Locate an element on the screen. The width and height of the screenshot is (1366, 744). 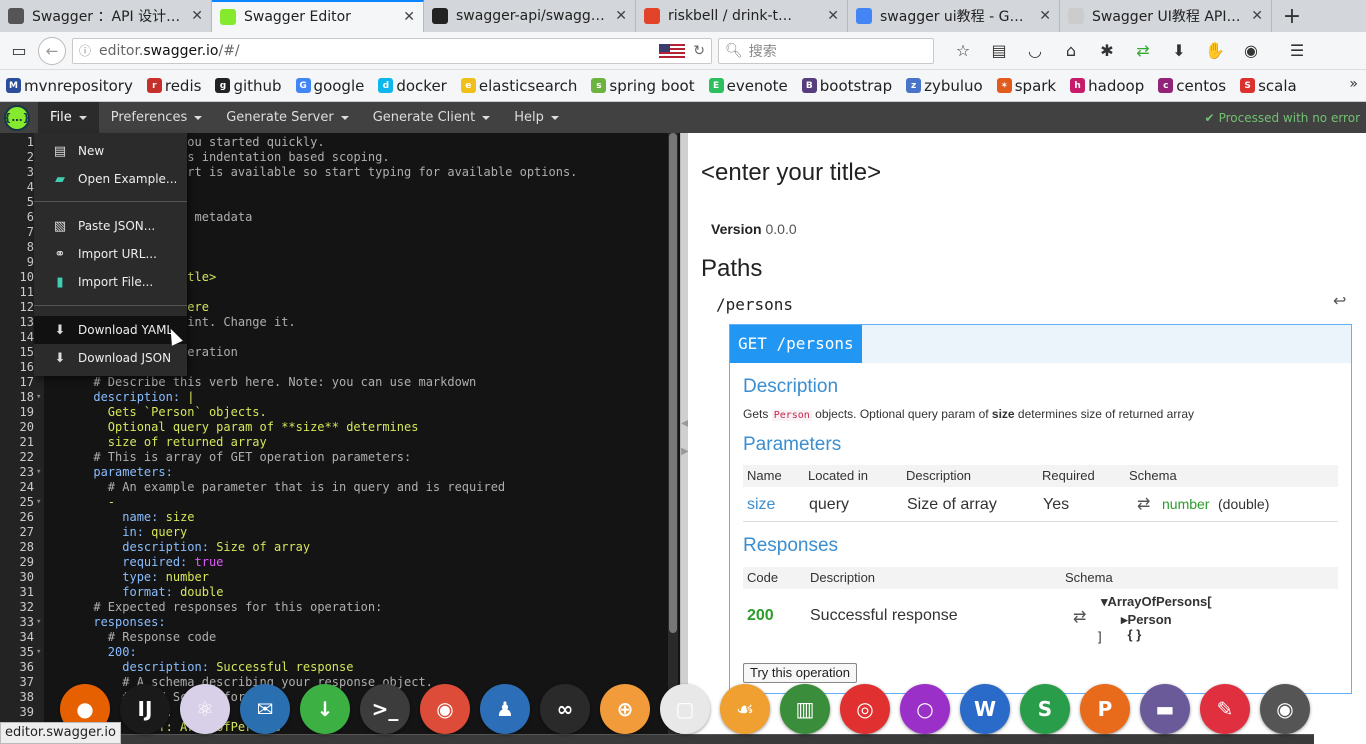
bookmark-item: c centos is located at coordinates (1192, 86).